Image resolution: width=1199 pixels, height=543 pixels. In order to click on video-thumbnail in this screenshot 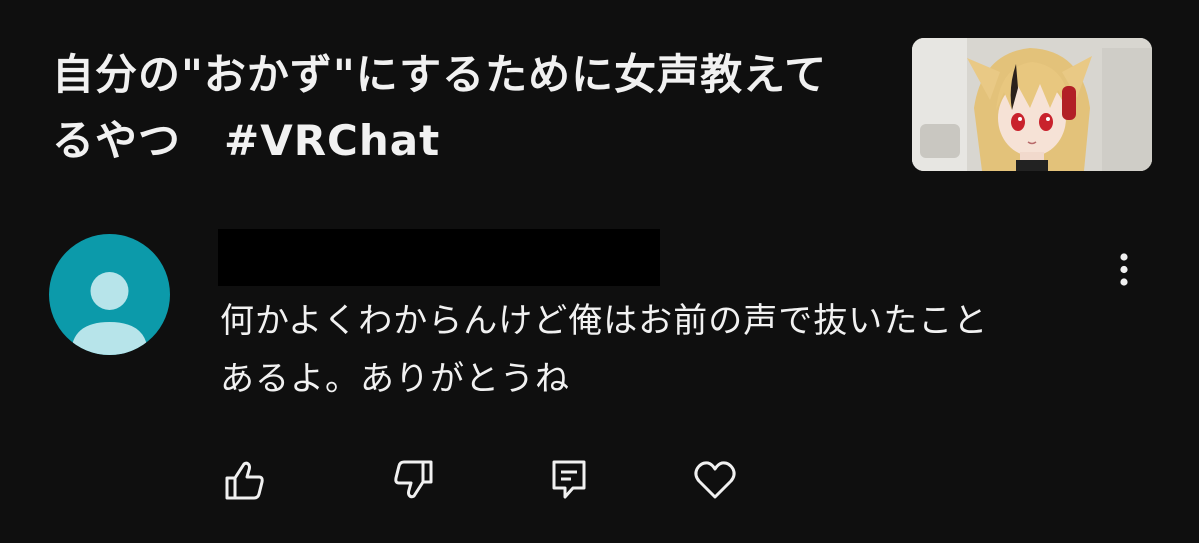, I will do `click(1032, 104)`.